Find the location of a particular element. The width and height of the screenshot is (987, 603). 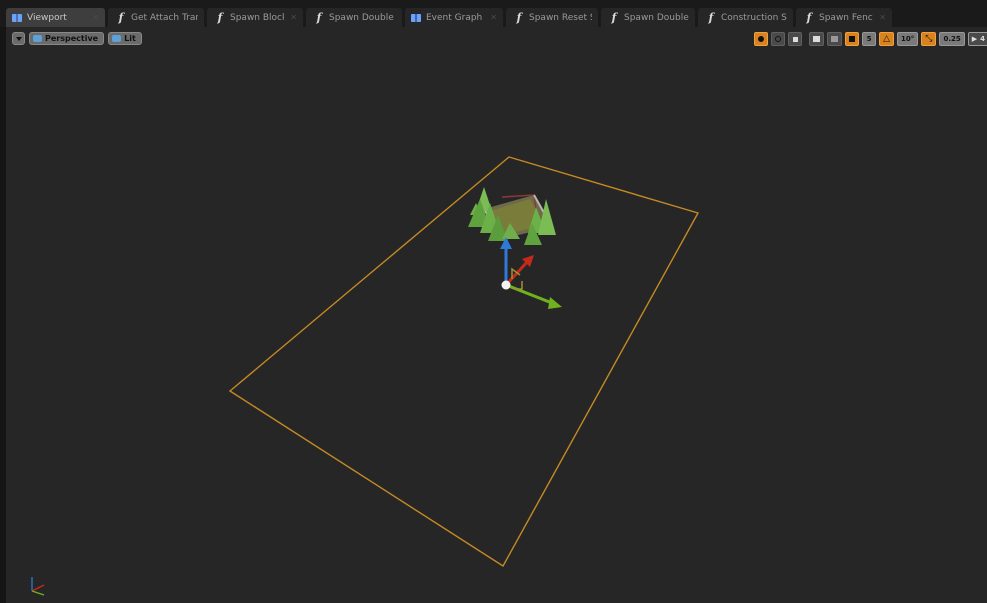

tab-label: Spawn Double Life is located at coordinates (362, 17).